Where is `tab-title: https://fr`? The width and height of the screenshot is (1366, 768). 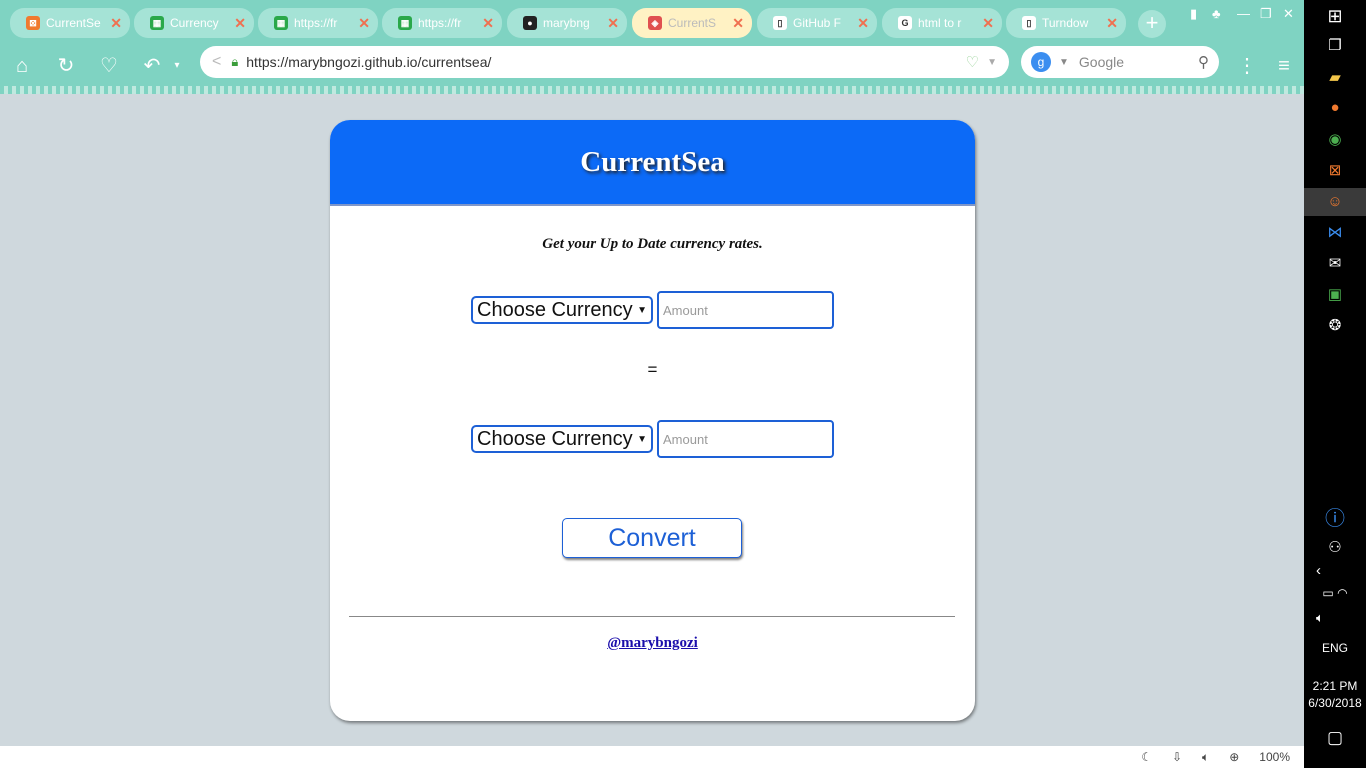
tab-title: https://fr is located at coordinates (316, 23).